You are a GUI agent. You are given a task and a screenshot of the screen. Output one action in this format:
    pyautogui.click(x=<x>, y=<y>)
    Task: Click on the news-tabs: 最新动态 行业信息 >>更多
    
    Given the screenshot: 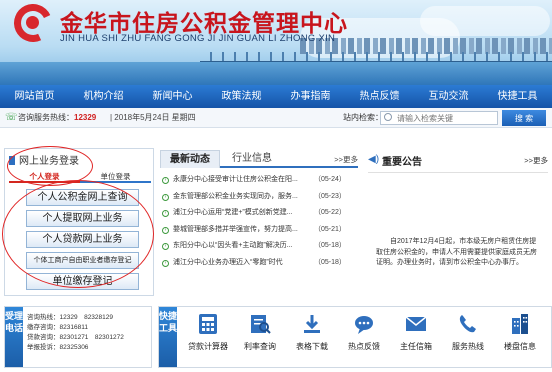 What is the action you would take?
    pyautogui.click(x=259, y=159)
    